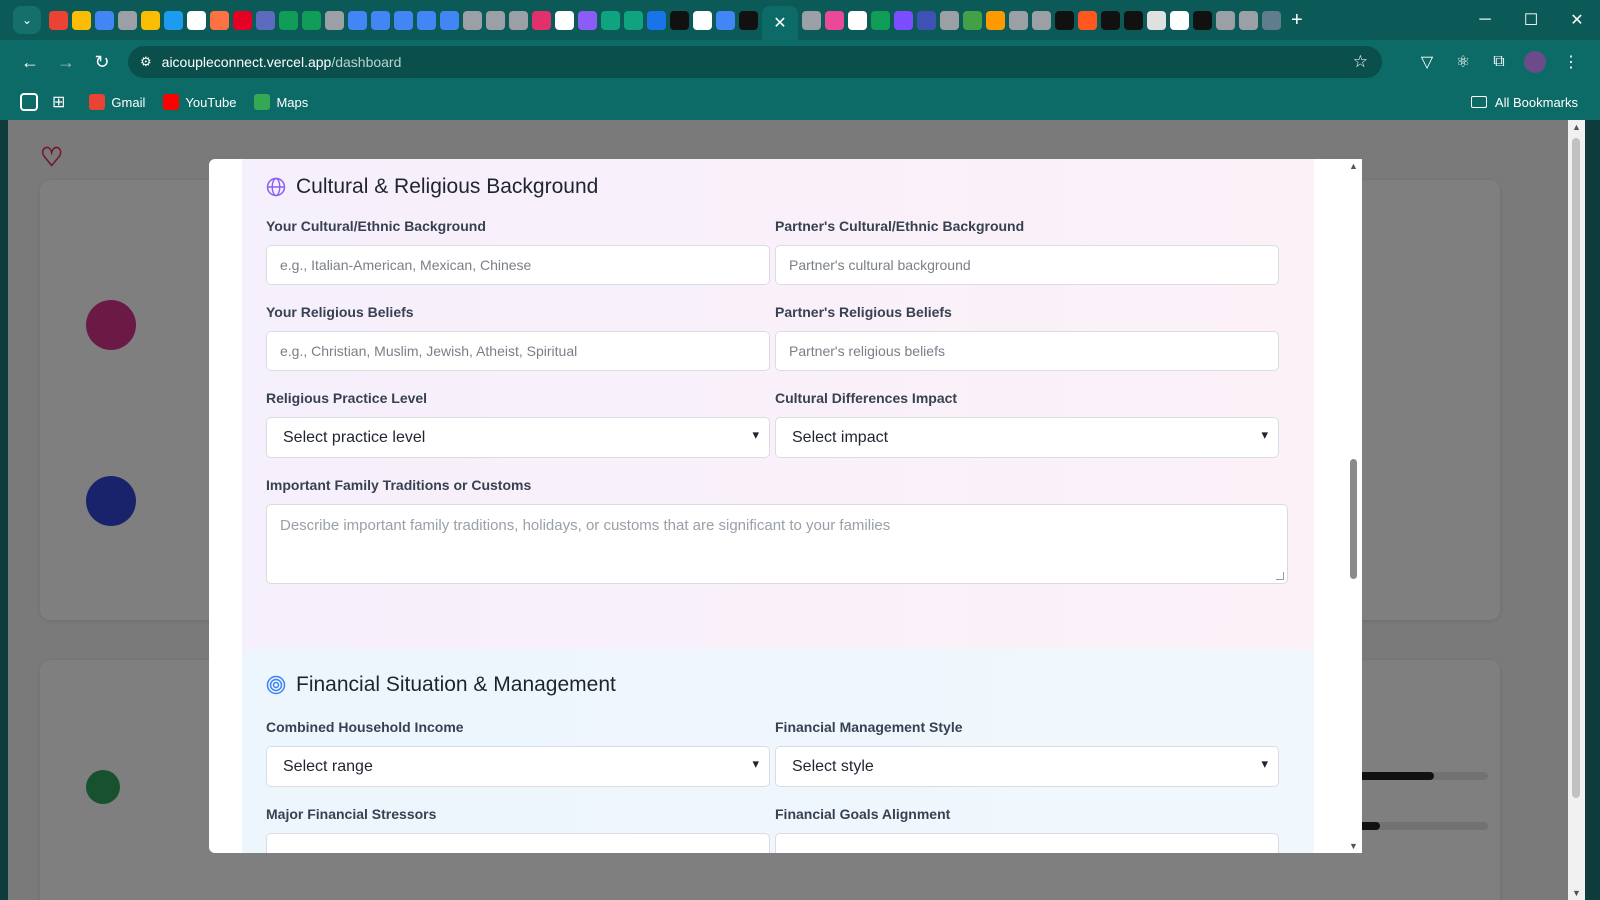 This screenshot has width=1600, height=900. Describe the element at coordinates (281, 102) in the screenshot. I see `bookmark-maps: Maps` at that location.